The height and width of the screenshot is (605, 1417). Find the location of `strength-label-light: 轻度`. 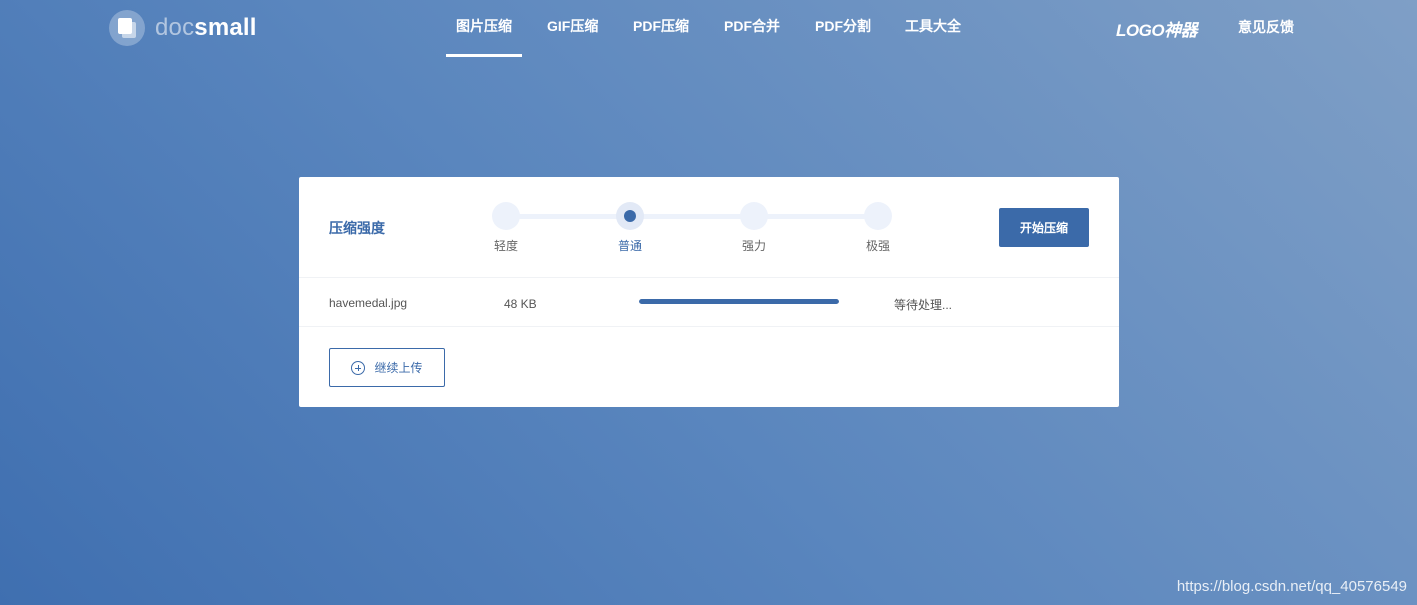

strength-label-light: 轻度 is located at coordinates (505, 246).